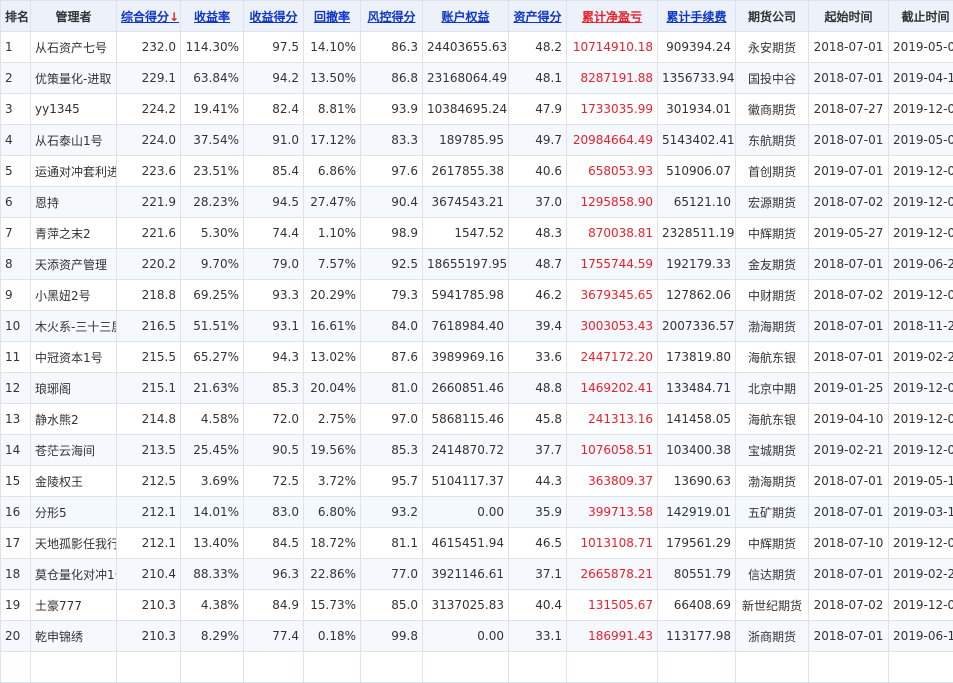  Describe the element at coordinates (697, 295) in the screenshot. I see `cell-fee: 127862.06` at that location.